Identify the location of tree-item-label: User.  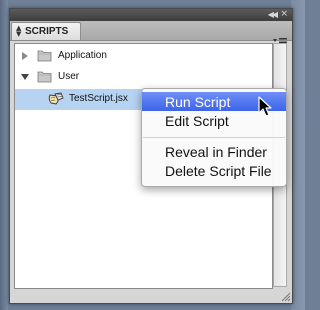
(69, 76).